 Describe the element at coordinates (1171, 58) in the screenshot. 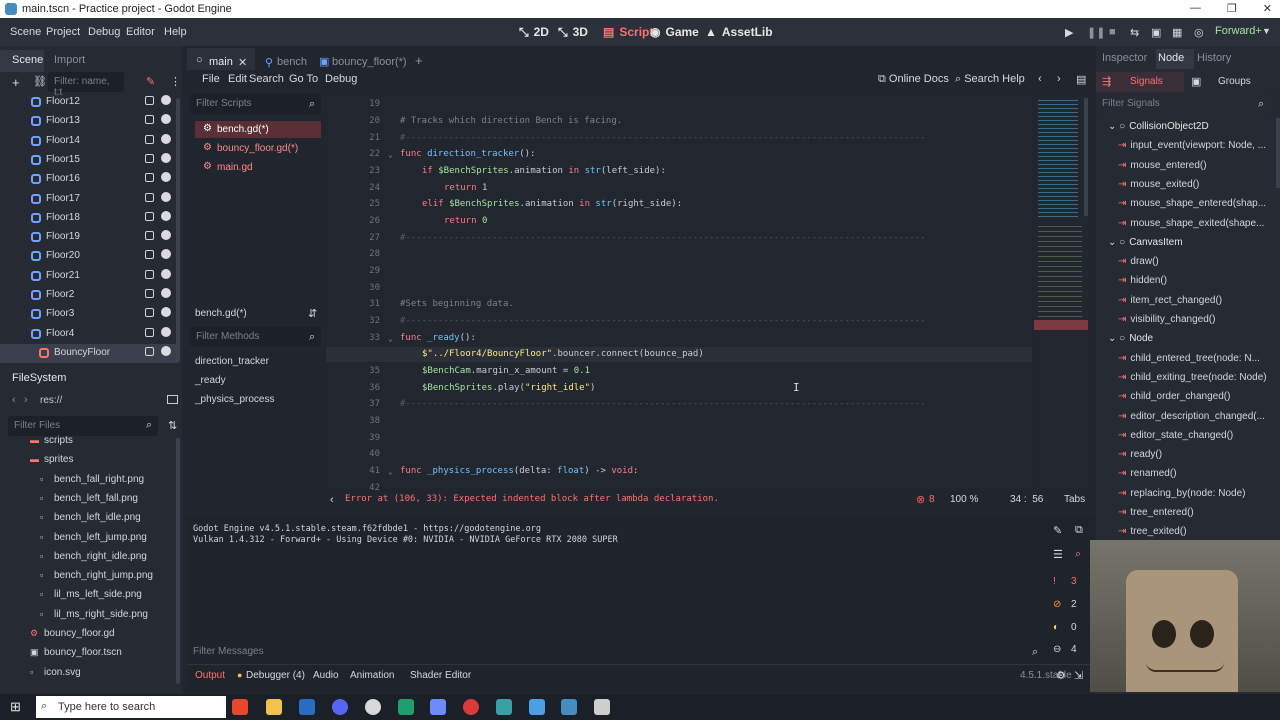

I see `tab-node: Node` at that location.